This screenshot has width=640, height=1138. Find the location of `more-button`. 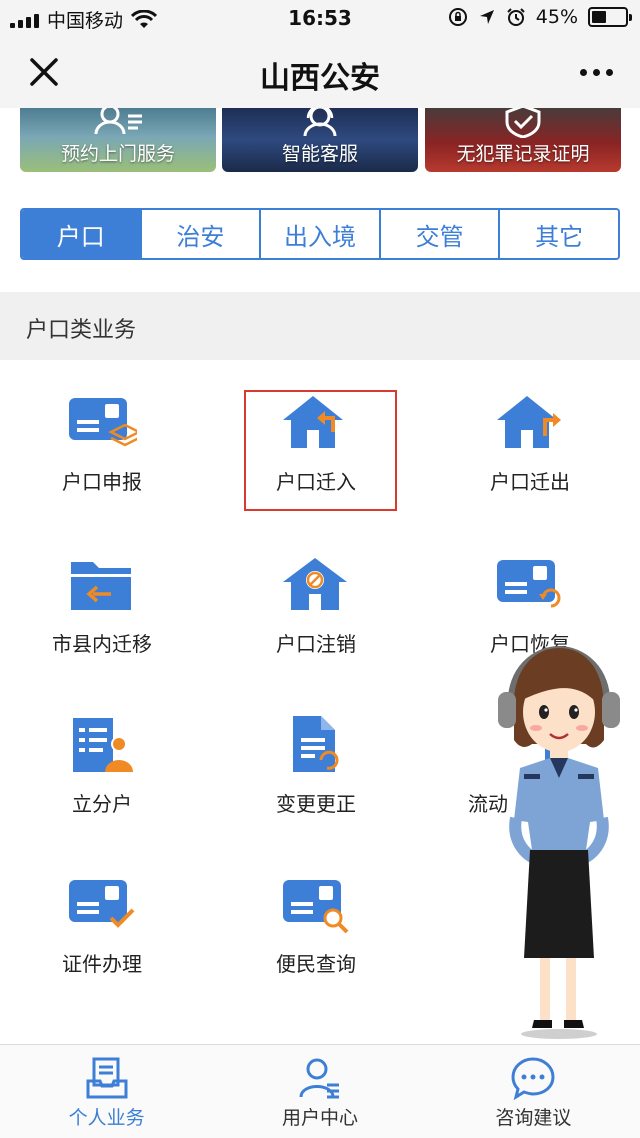

more-button is located at coordinates (596, 72).